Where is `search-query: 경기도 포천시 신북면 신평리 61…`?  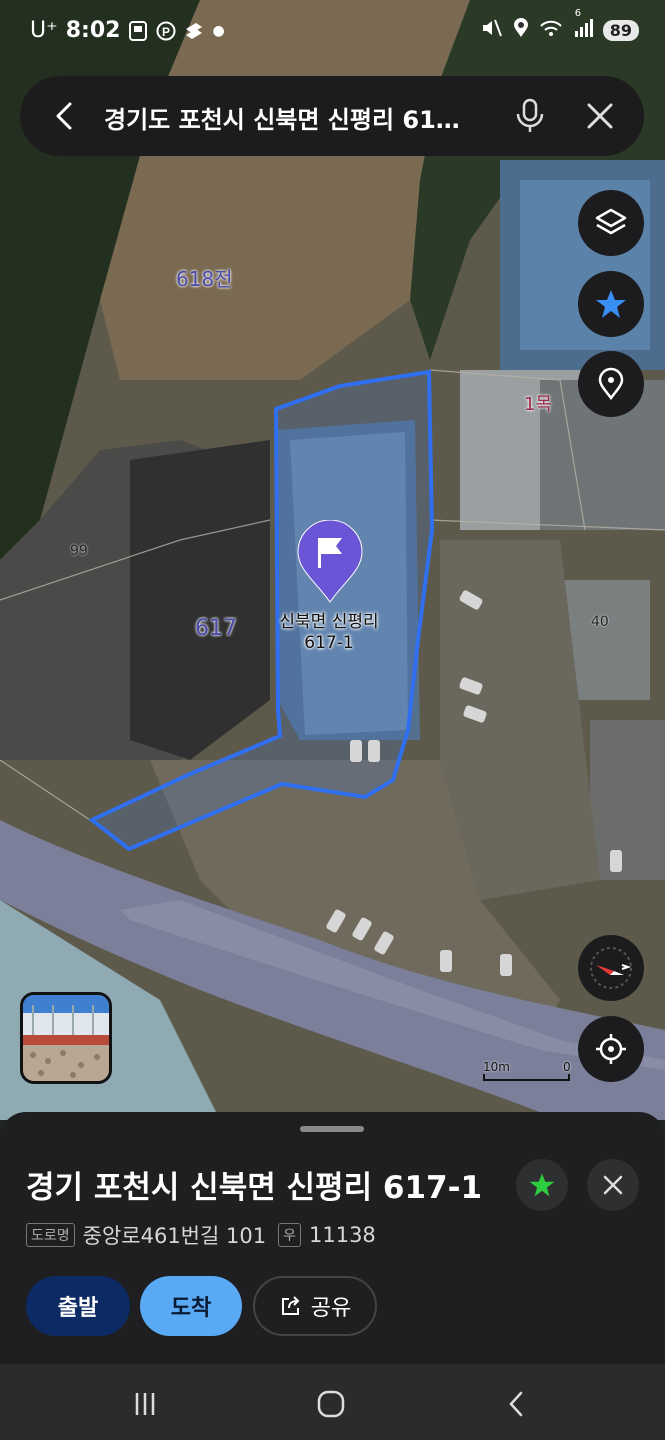 search-query: 경기도 포천시 신북면 신평리 61… is located at coordinates (299, 117).